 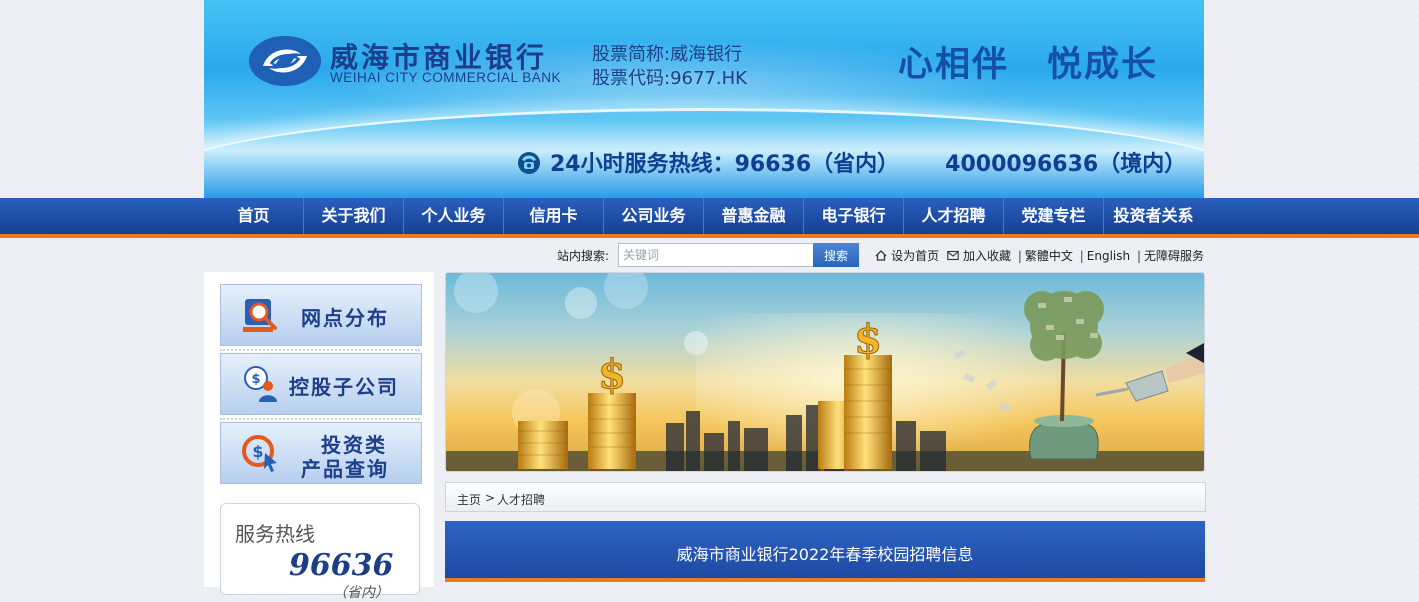 I want to click on hotline-box-number: 96636, so click(x=341, y=565).